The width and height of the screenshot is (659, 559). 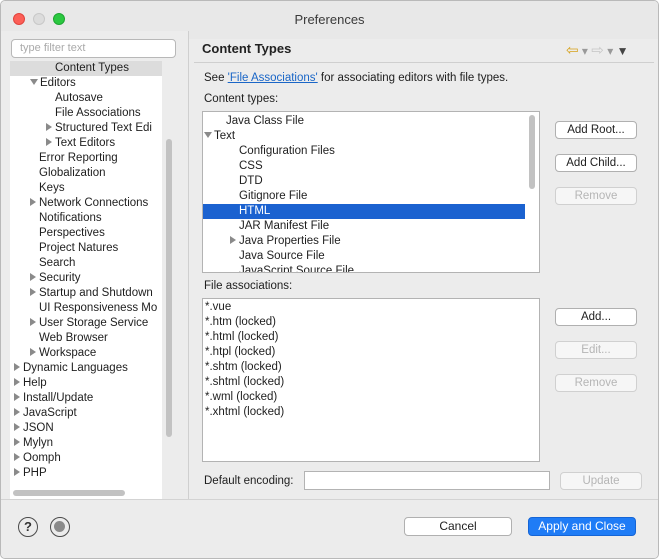 I want to click on file-association-item: *.wml (locked), so click(x=240, y=397).